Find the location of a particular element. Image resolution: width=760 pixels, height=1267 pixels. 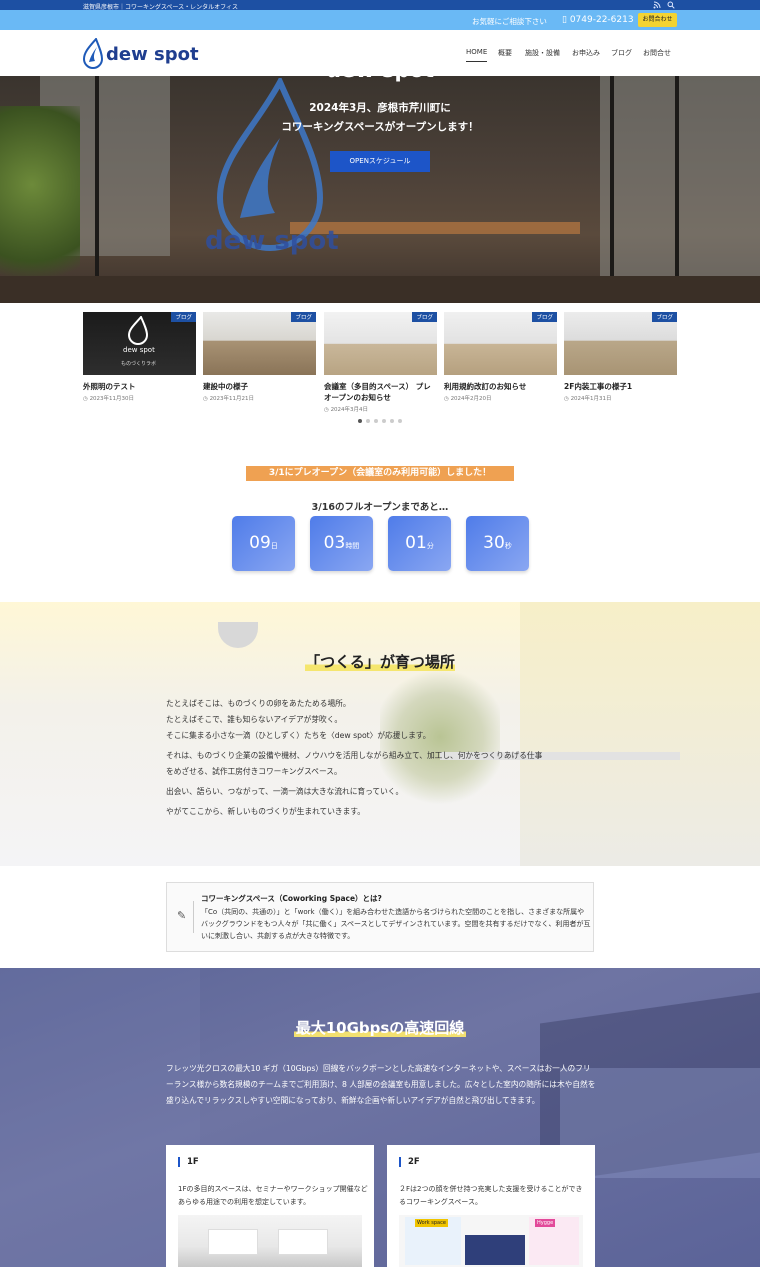

post-date: ◷ 2024年1月31日 is located at coordinates (588, 399).